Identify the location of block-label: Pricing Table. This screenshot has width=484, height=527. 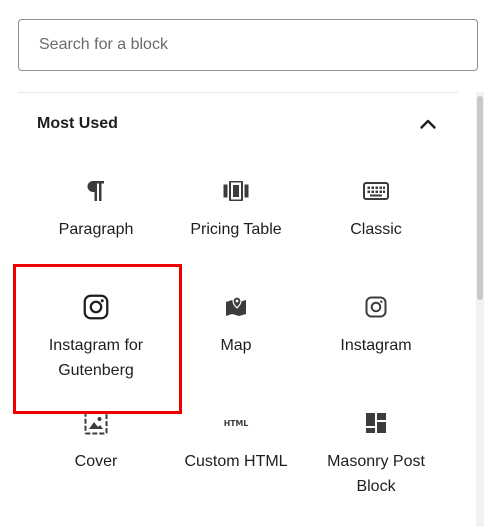
(236, 229).